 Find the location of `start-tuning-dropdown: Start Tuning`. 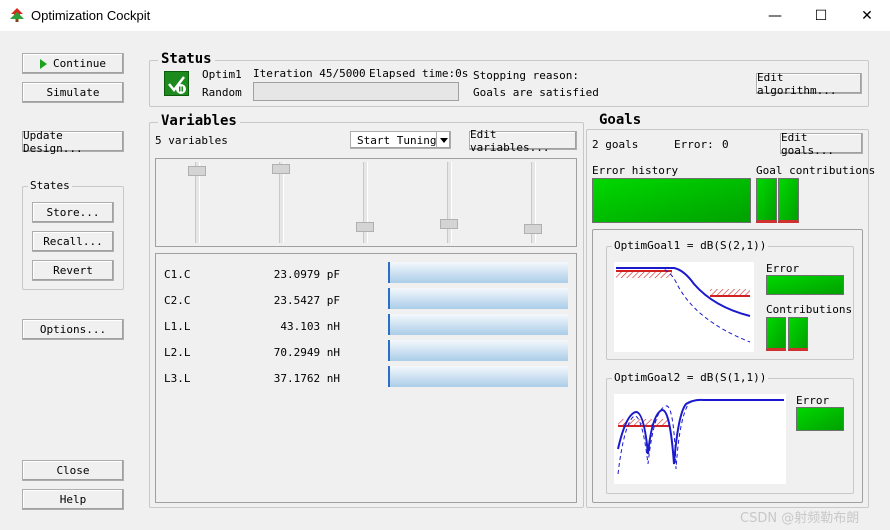

start-tuning-dropdown: Start Tuning is located at coordinates (400, 140).